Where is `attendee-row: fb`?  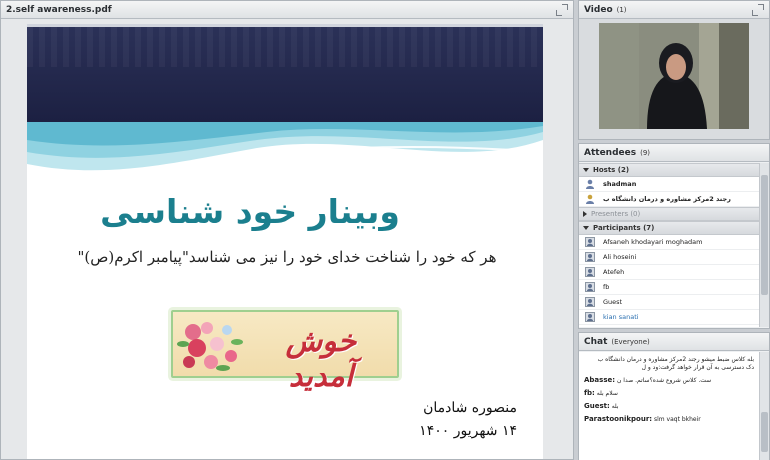 attendee-row: fb is located at coordinates (669, 287).